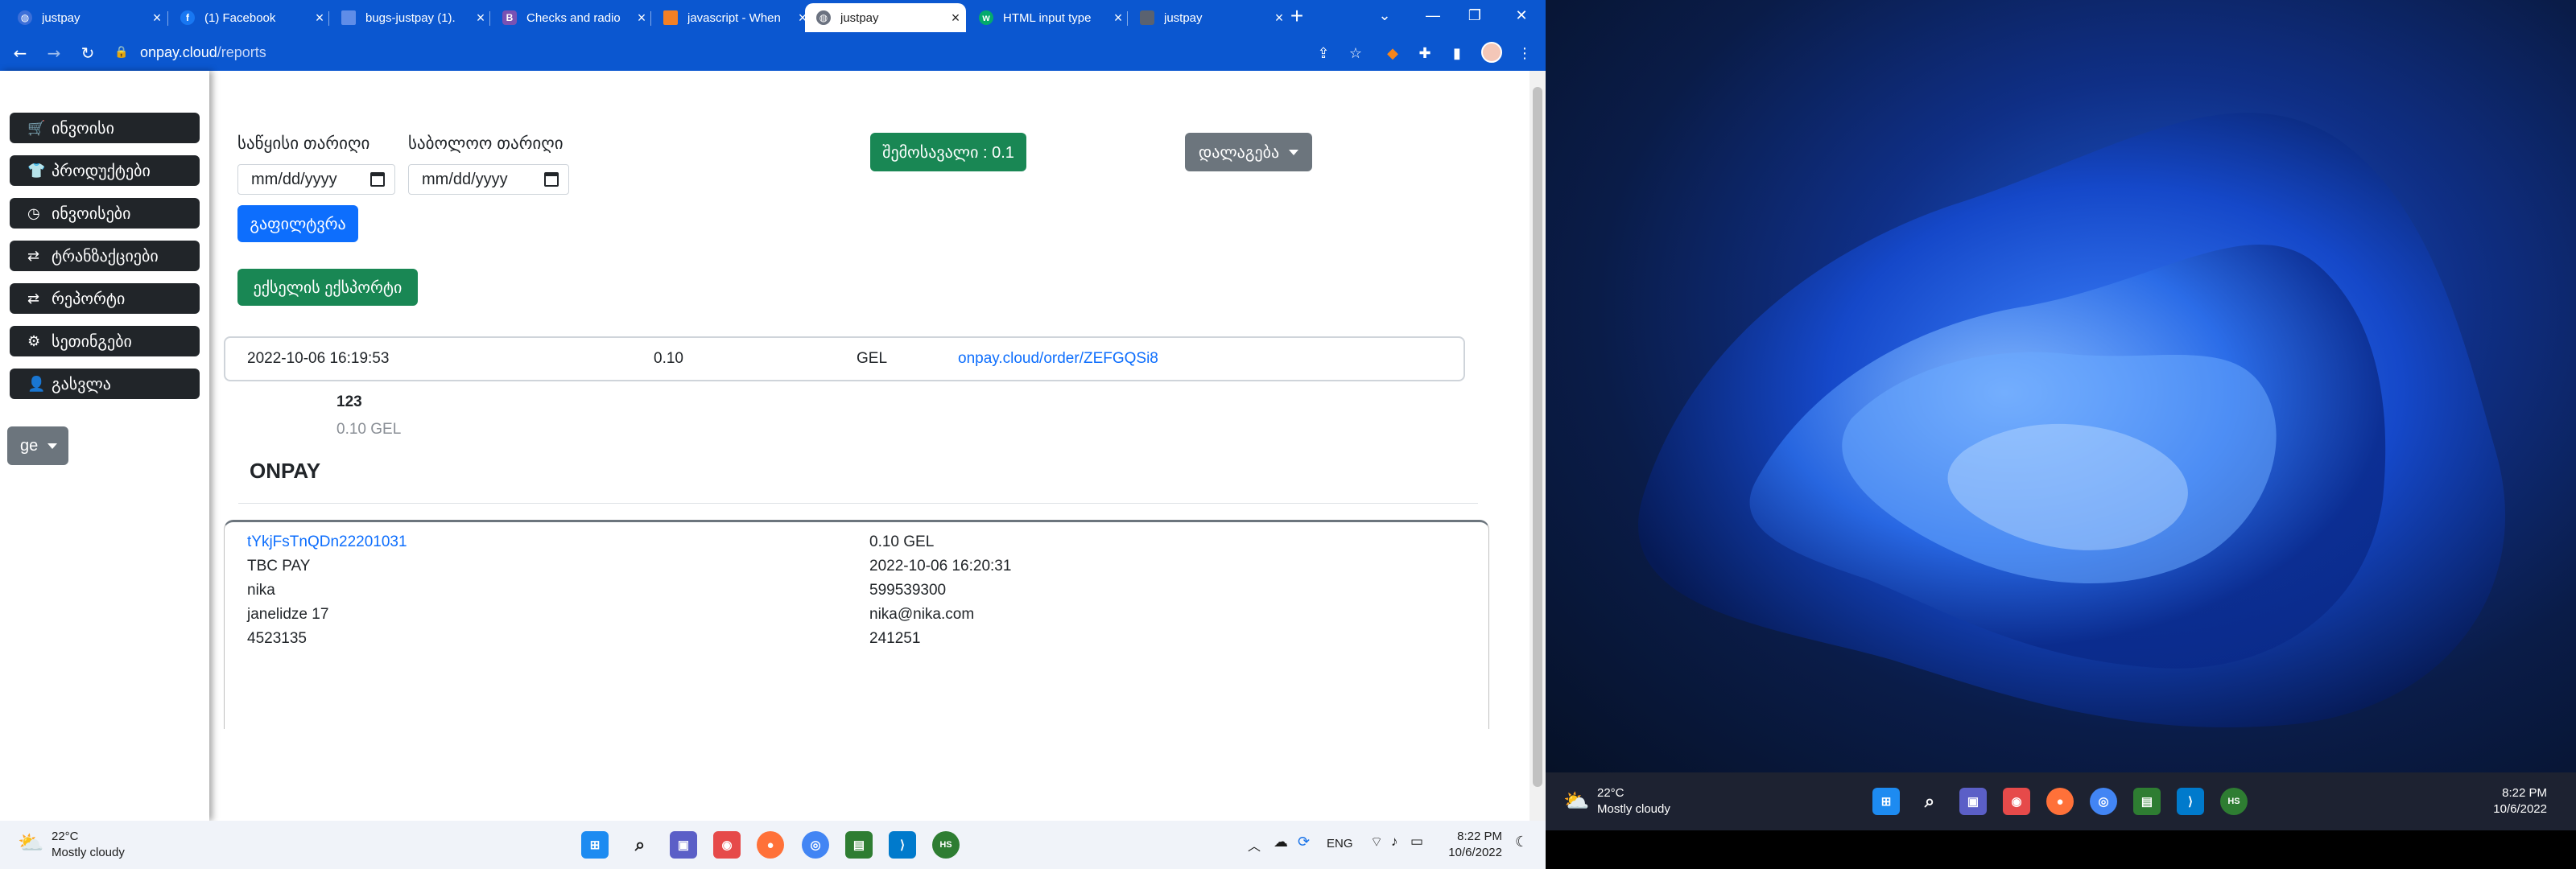 This screenshot has width=2576, height=869. What do you see at coordinates (732, 17) in the screenshot?
I see `tab-javascript: javascript - When ×` at bounding box center [732, 17].